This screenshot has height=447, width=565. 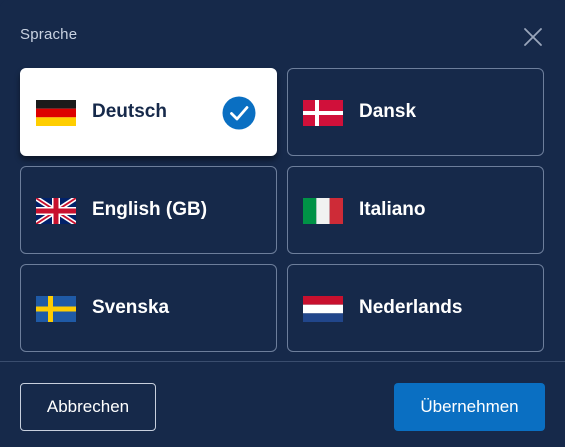 I want to click on dialog-title: Sprache, so click(x=49, y=34).